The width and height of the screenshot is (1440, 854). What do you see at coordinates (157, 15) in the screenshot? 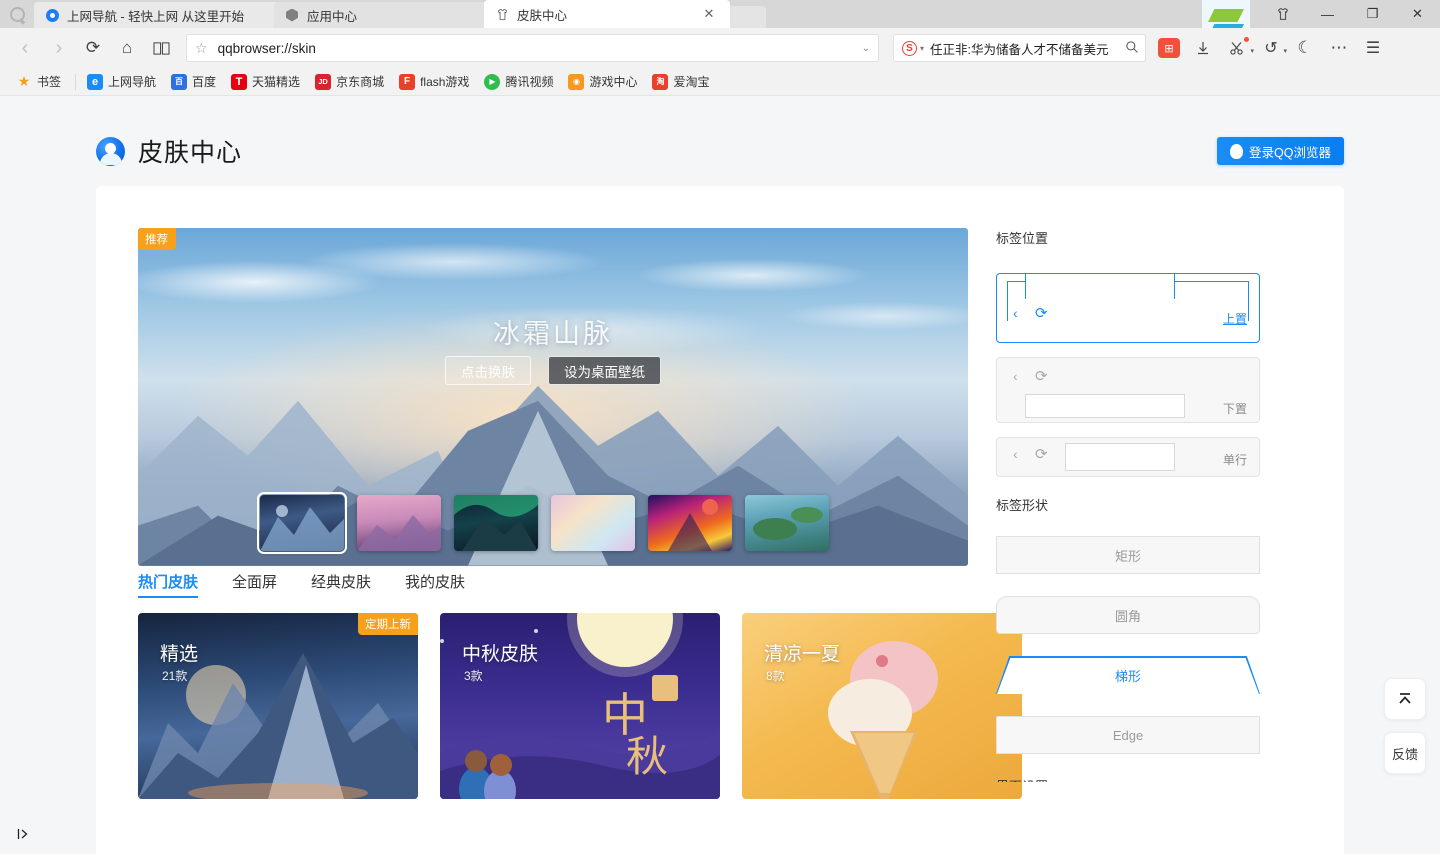
I see `browser-tab-1: 上网导航 - 轻快上网 从这里开始` at bounding box center [157, 15].